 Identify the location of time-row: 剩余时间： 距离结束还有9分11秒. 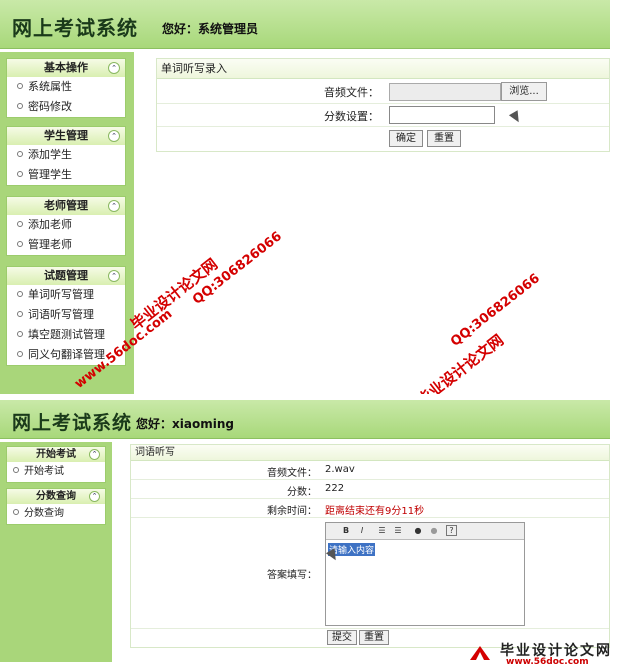
(370, 508).